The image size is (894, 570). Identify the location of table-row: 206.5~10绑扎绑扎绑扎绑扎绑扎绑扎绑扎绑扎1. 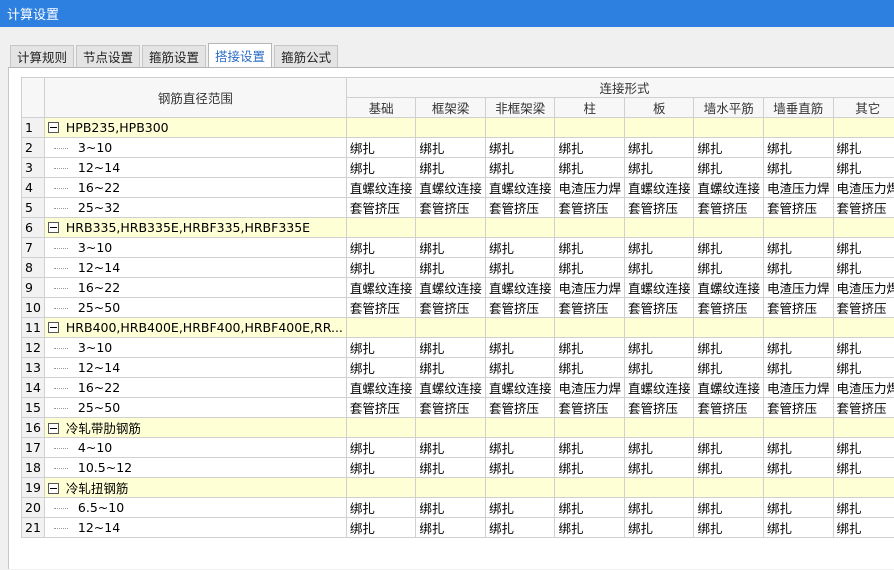
(458, 508).